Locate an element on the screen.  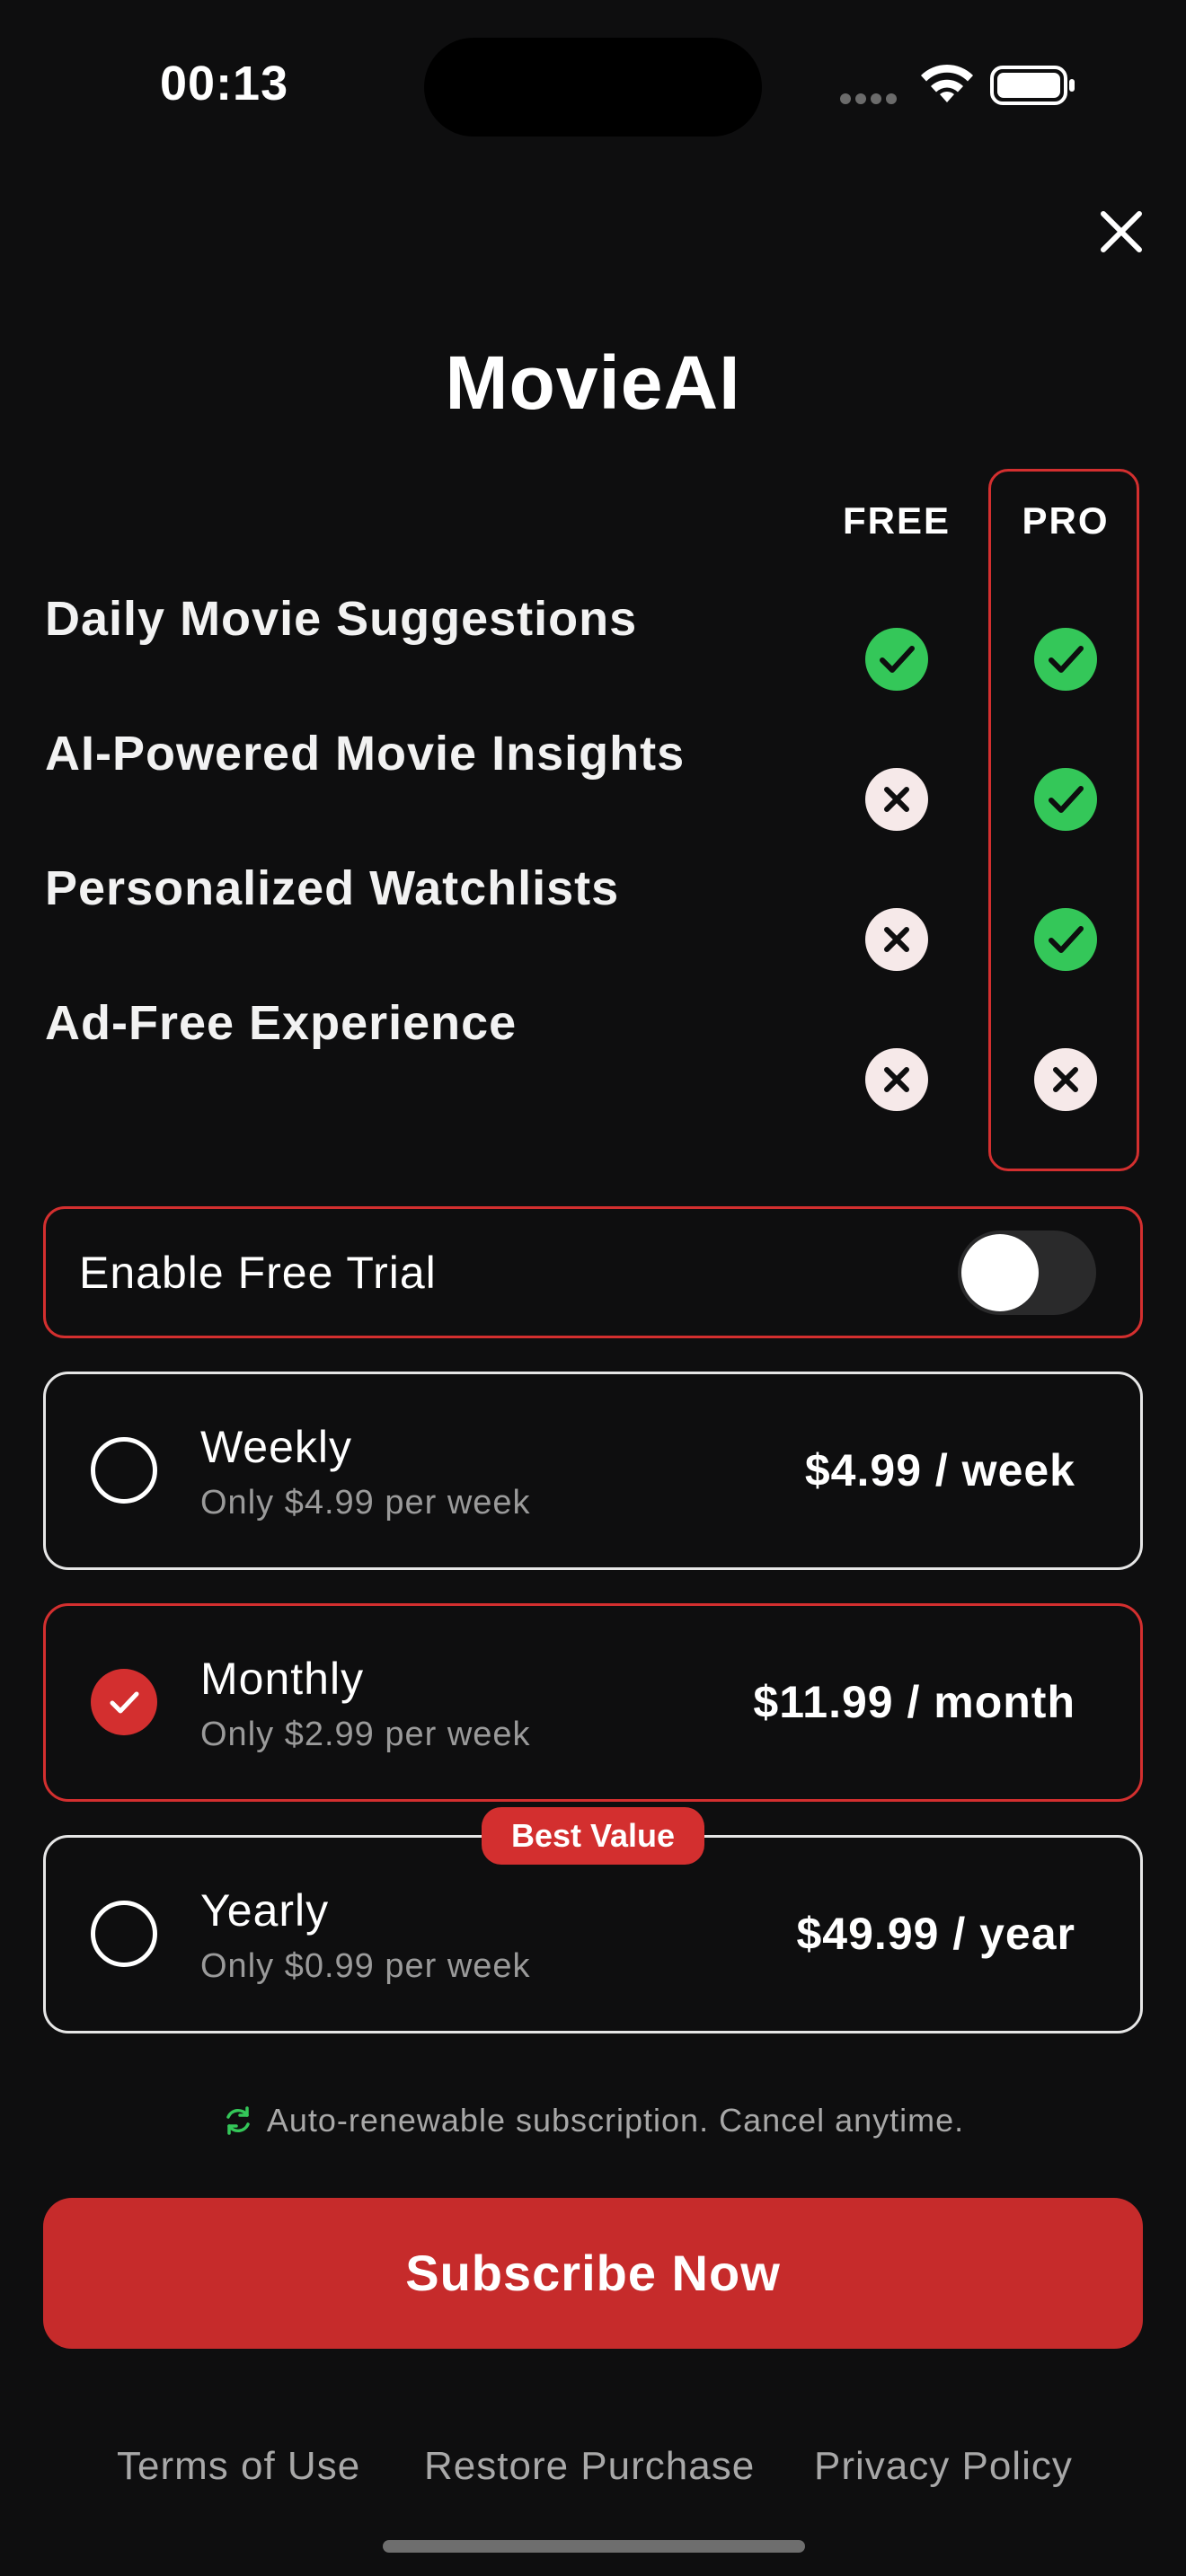
feature-label-daily-suggestions: Daily Movie Suggestions is located at coordinates (341, 619).